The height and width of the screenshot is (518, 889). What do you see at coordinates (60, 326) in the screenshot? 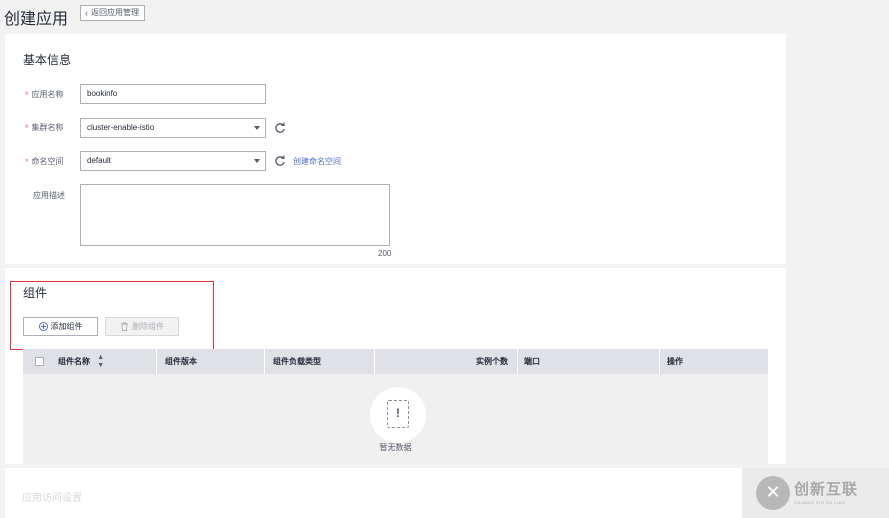
I see `add-component-button: 添加组件` at bounding box center [60, 326].